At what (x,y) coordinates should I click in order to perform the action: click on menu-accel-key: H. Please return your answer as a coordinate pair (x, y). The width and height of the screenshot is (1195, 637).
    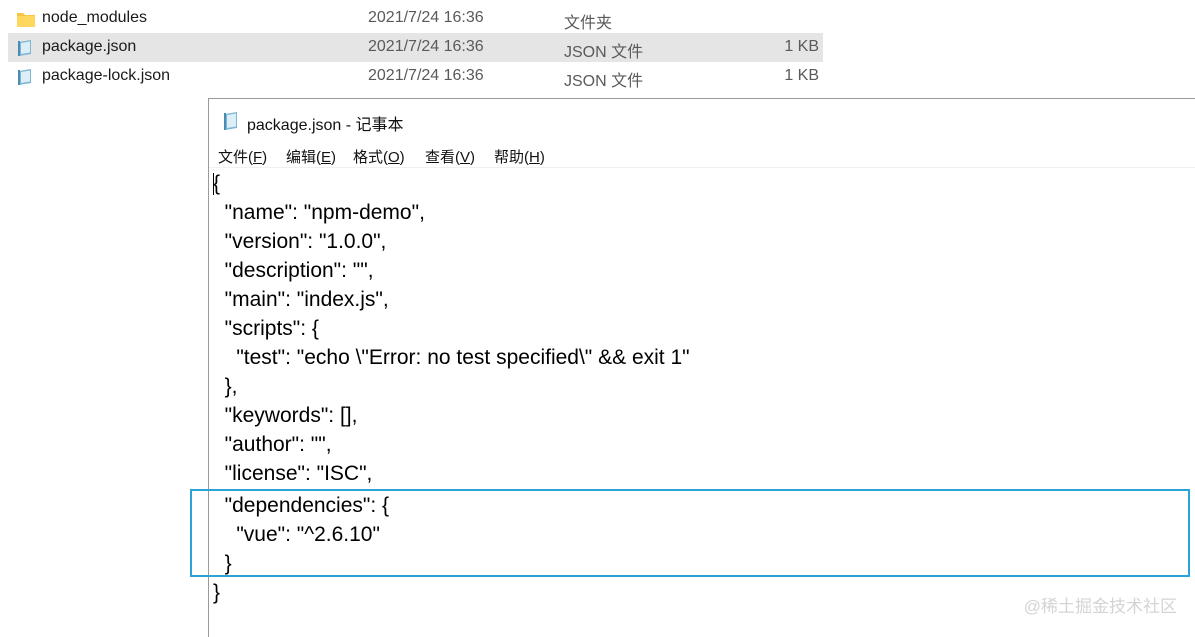
    Looking at the image, I should click on (534, 157).